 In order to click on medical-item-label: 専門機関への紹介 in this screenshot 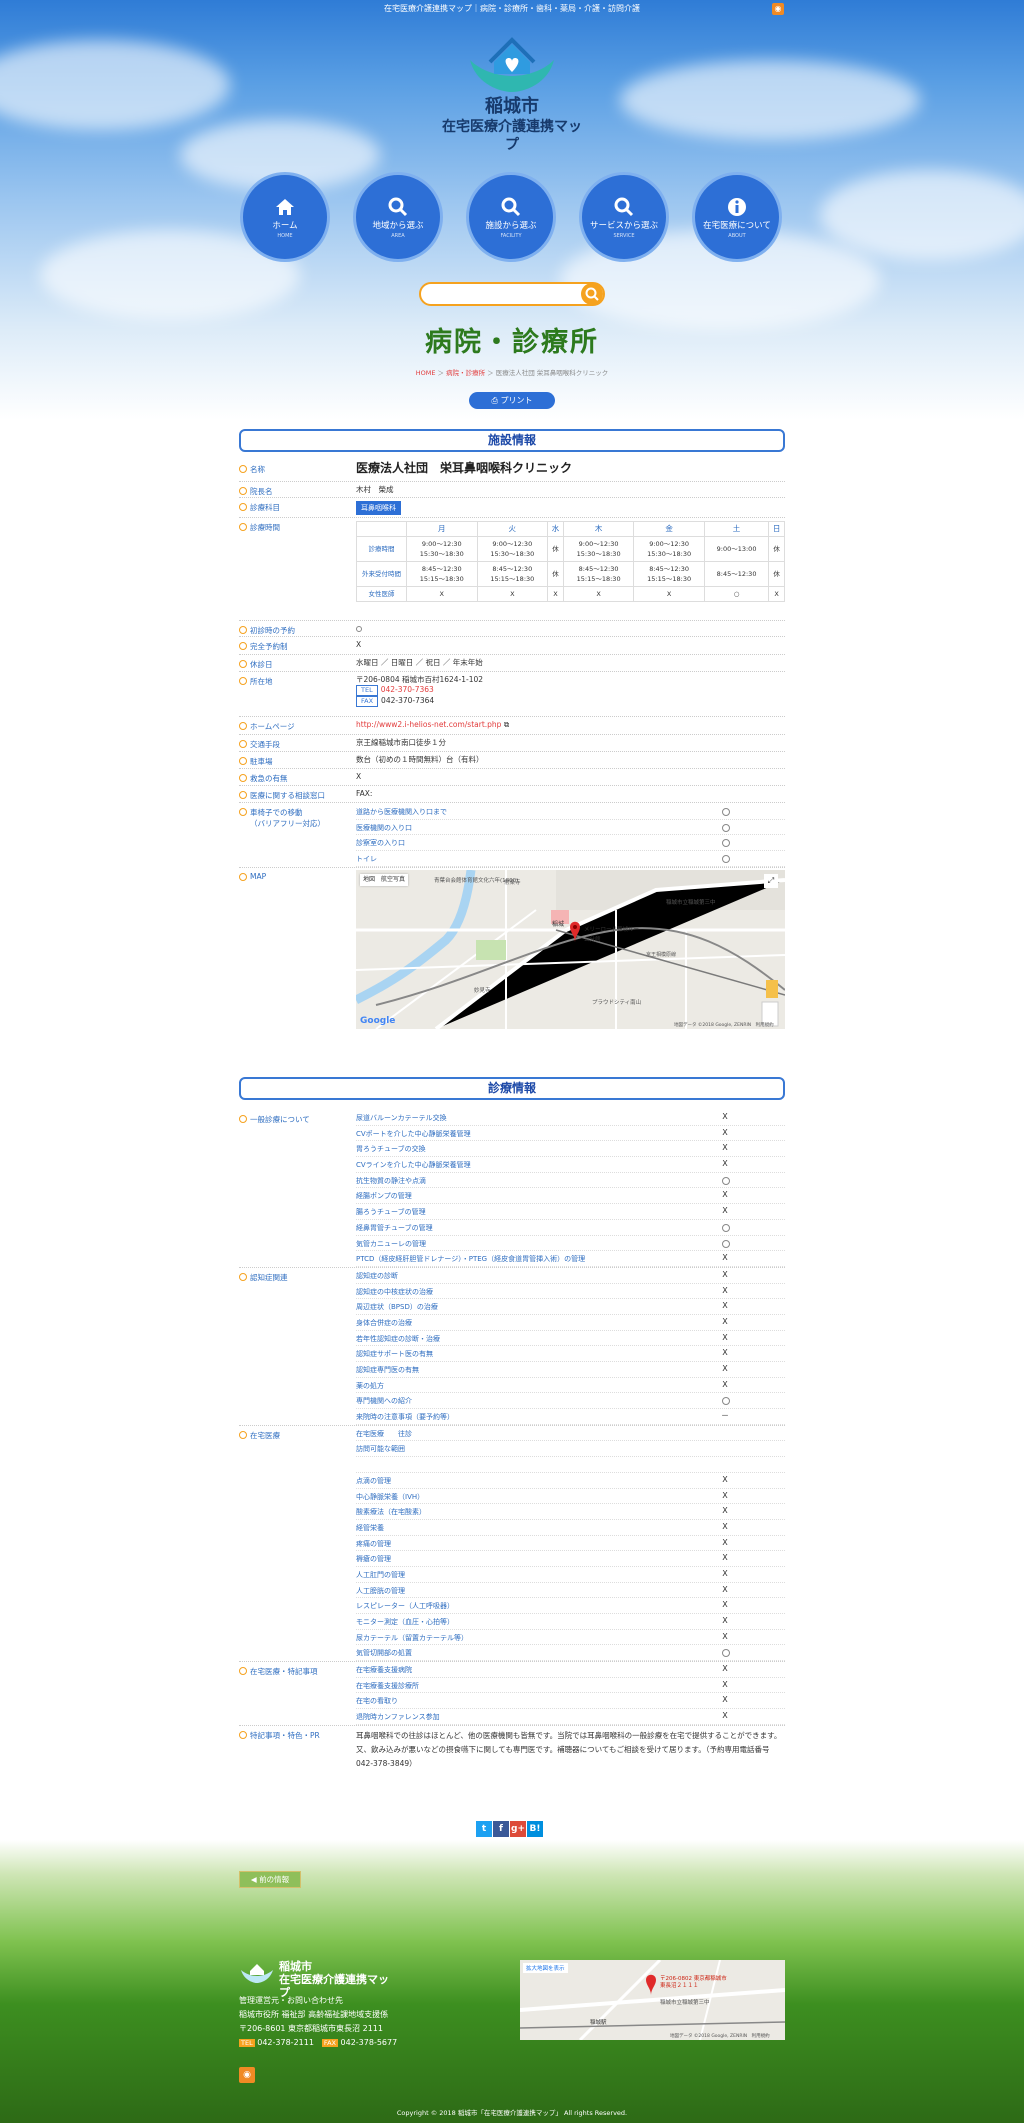, I will do `click(384, 1401)`.